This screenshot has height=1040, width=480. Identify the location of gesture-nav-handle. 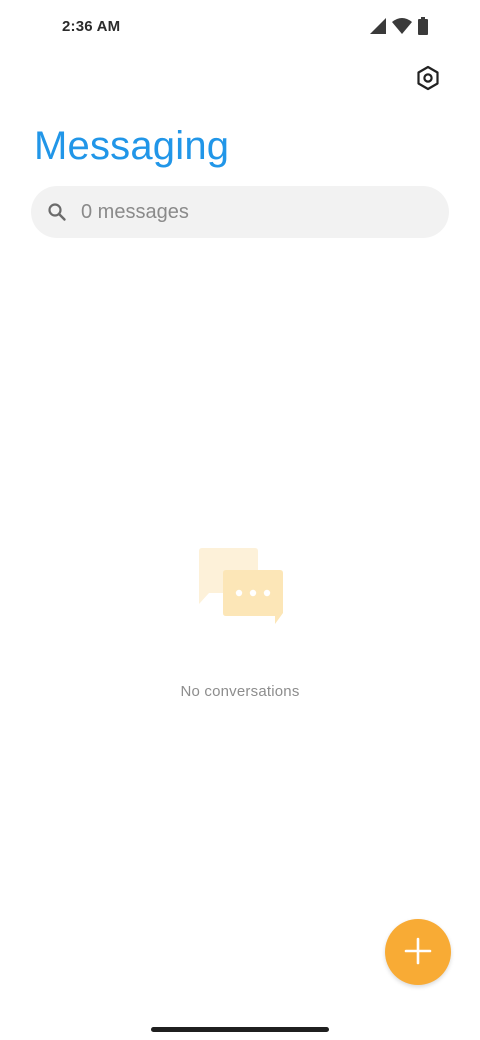
(240, 1029).